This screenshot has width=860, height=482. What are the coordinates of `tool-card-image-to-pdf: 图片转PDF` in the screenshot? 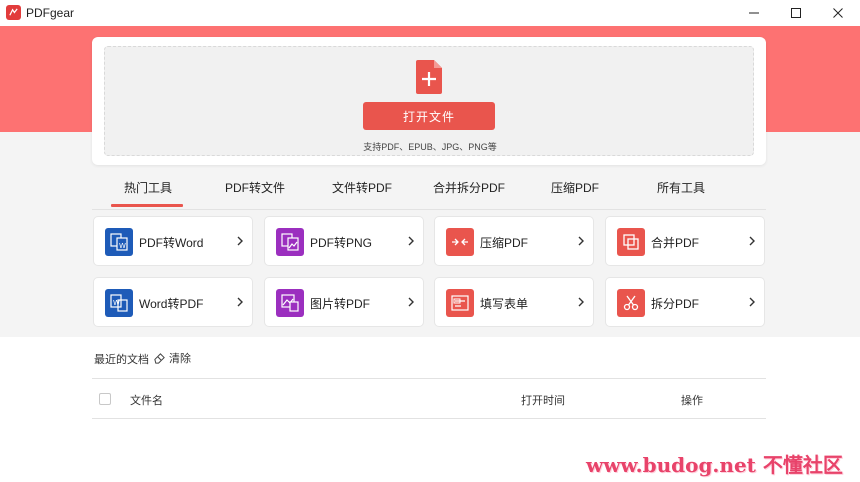 It's located at (344, 302).